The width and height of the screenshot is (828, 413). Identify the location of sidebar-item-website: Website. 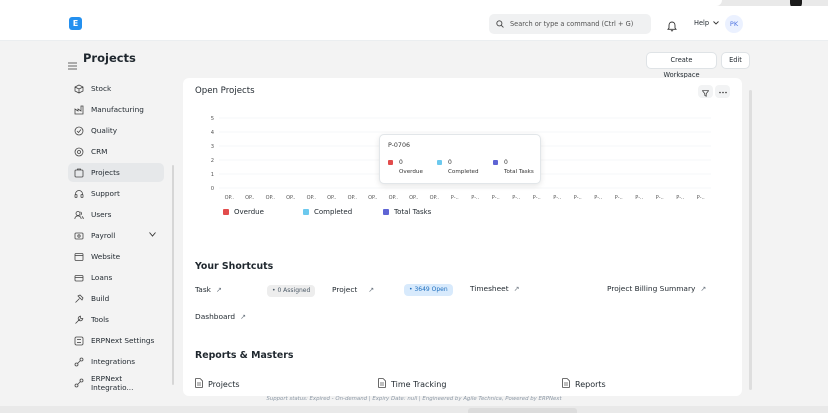
(116, 256).